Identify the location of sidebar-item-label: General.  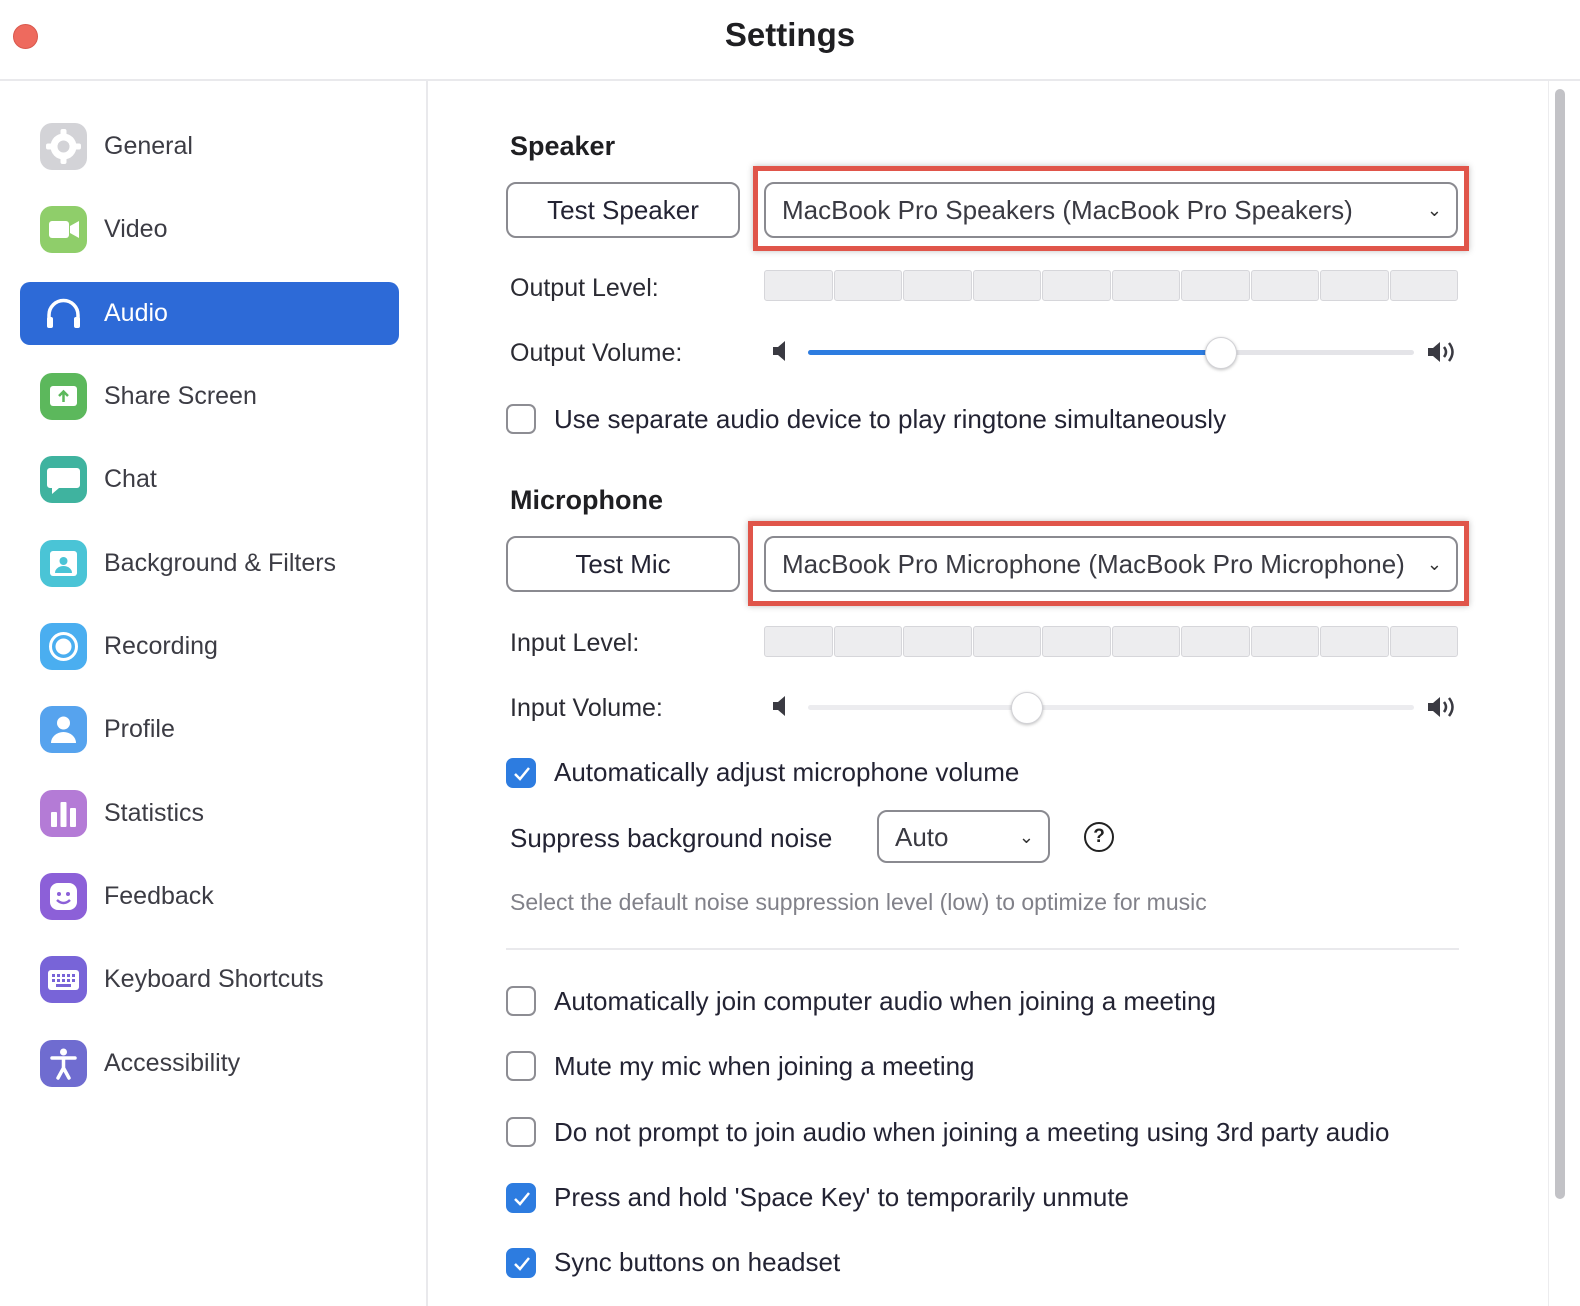
(148, 146).